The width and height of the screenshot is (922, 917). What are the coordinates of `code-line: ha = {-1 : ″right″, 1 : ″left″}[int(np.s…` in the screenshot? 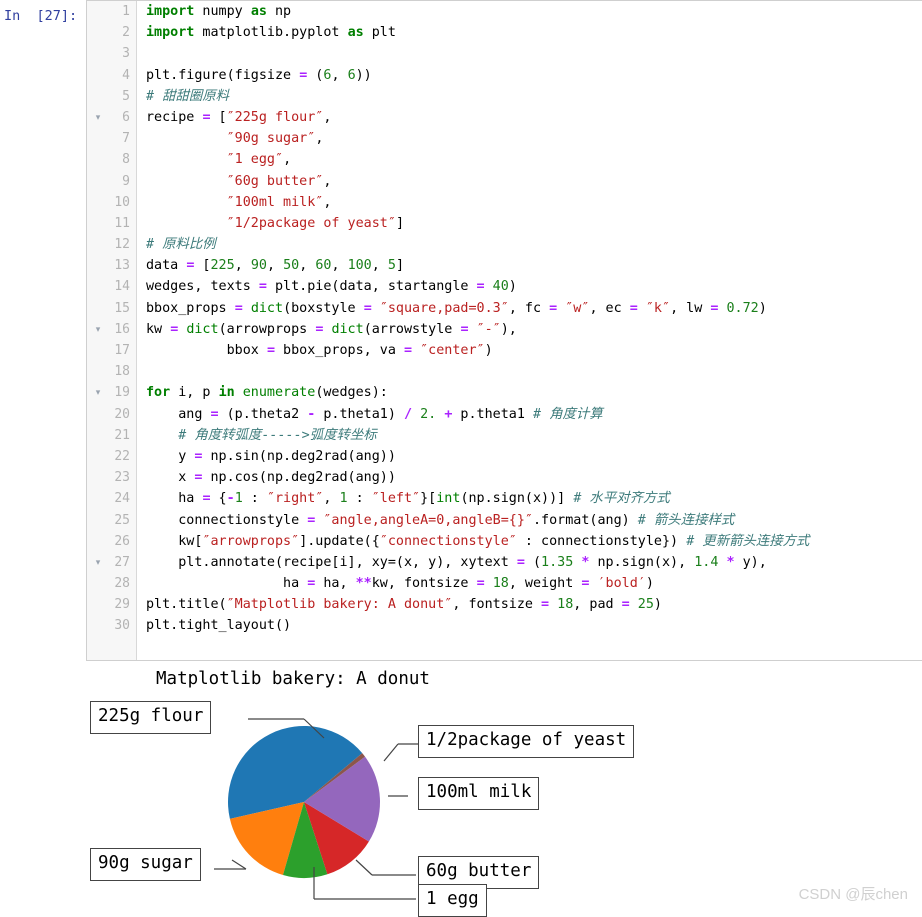 It's located at (534, 498).